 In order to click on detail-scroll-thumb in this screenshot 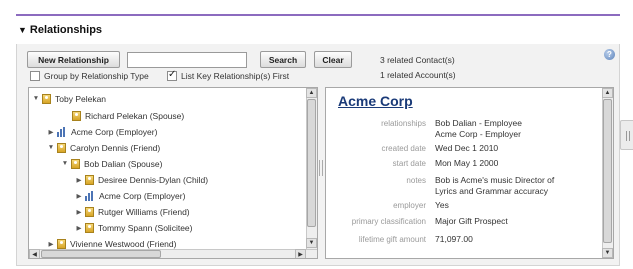, I will do `click(607, 171)`.